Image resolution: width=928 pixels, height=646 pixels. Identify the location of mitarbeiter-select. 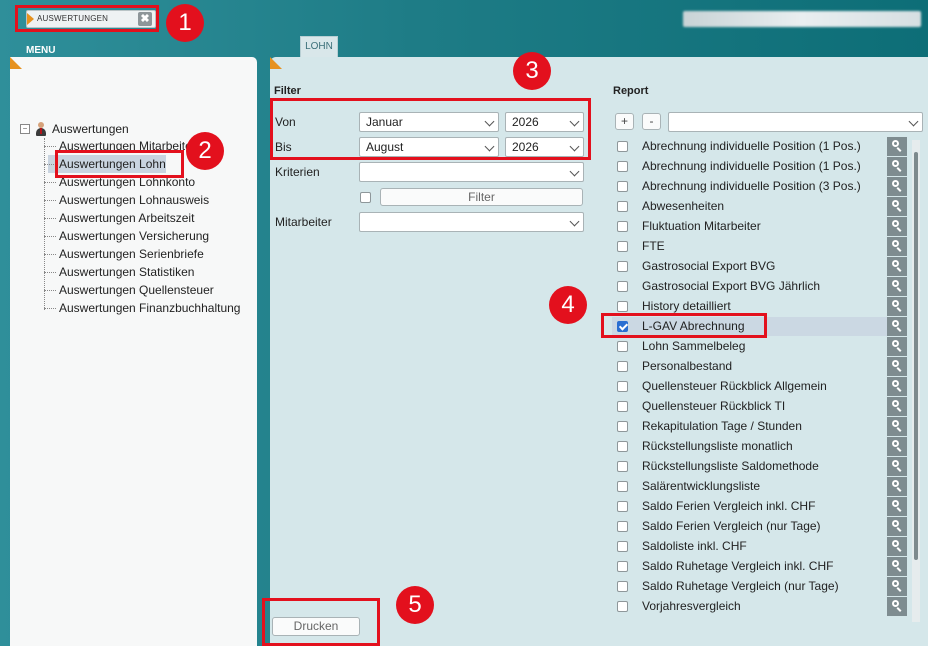
(471, 222).